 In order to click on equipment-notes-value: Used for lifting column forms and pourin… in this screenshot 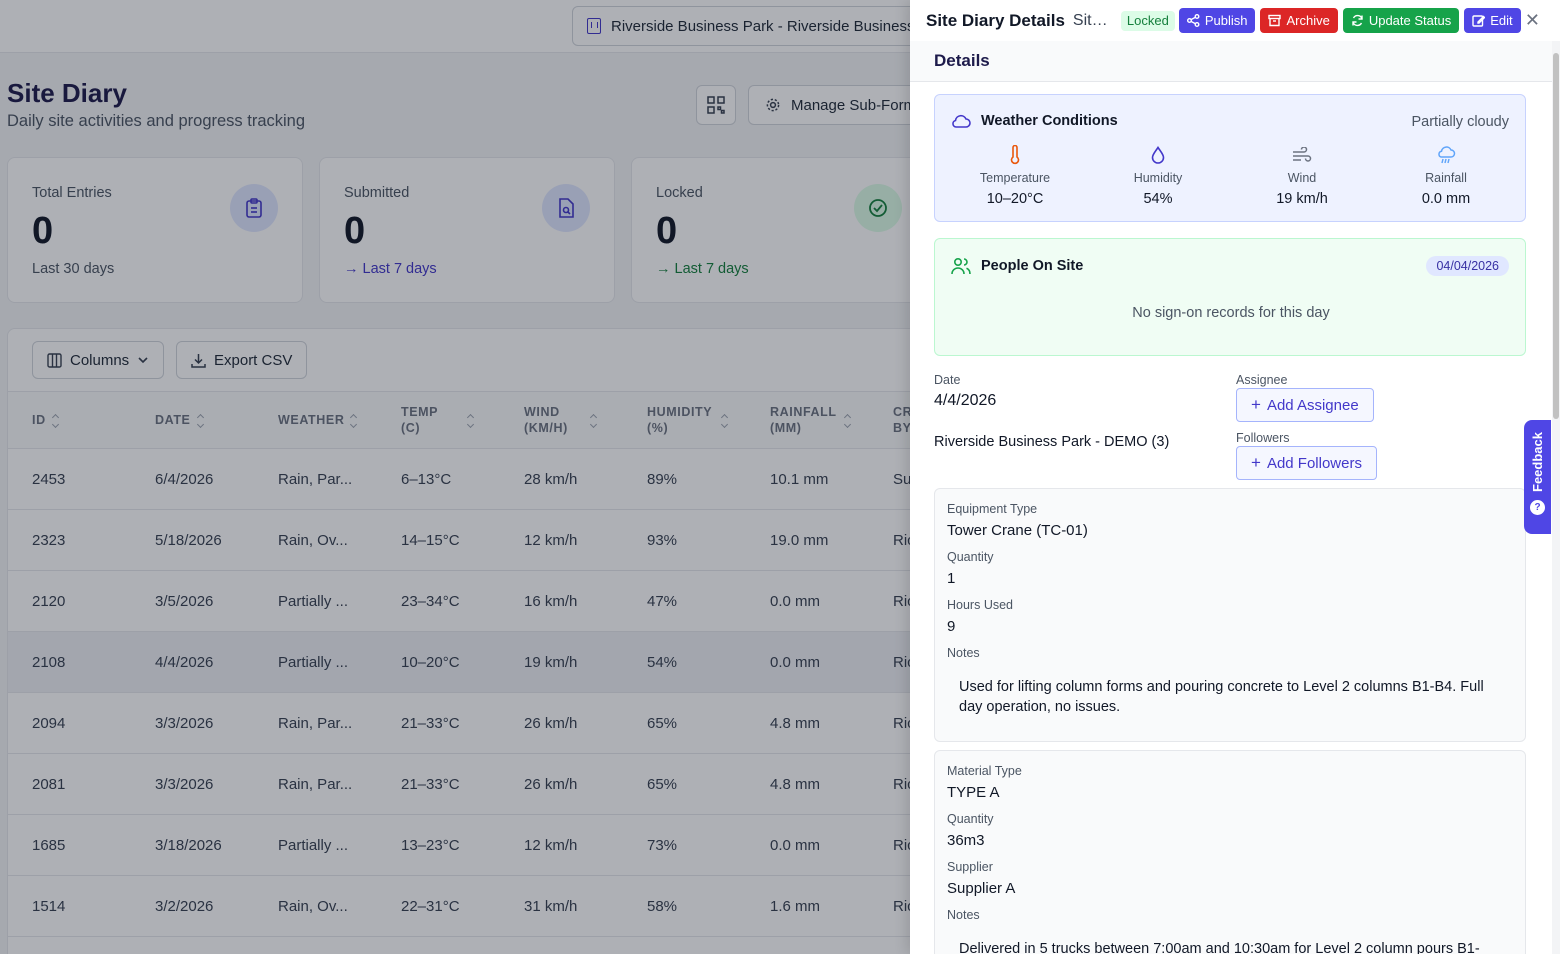, I will do `click(1221, 697)`.